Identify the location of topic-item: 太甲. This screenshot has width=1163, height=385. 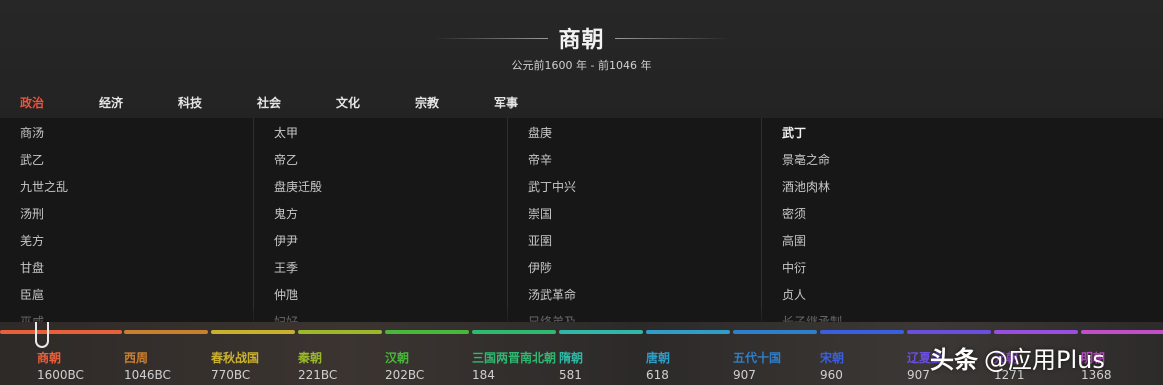
(286, 132).